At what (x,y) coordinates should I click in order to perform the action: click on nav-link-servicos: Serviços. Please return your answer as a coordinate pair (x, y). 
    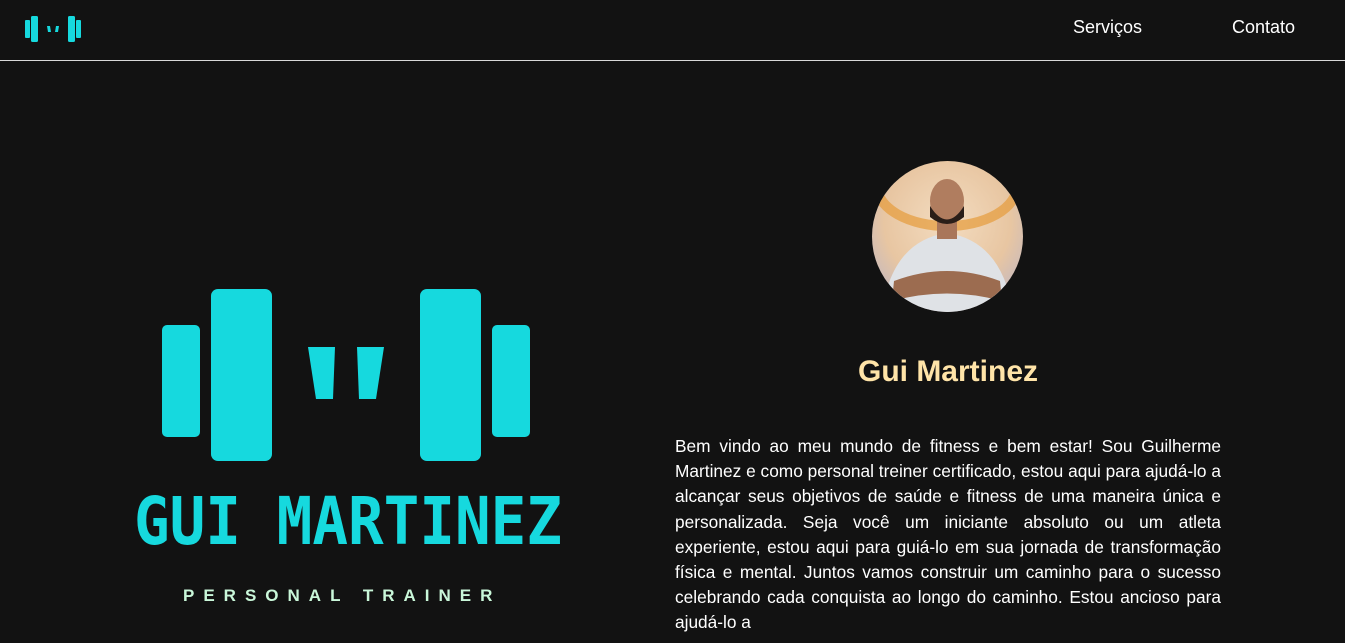
    Looking at the image, I should click on (1107, 27).